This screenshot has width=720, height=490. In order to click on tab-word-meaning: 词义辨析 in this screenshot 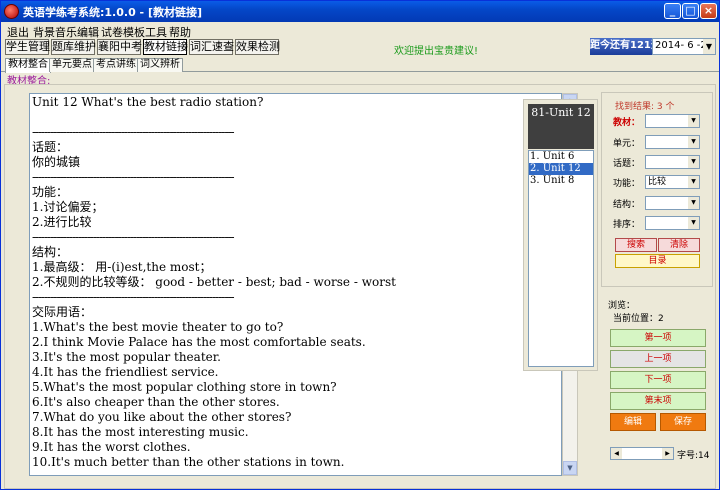, I will do `click(160, 65)`.